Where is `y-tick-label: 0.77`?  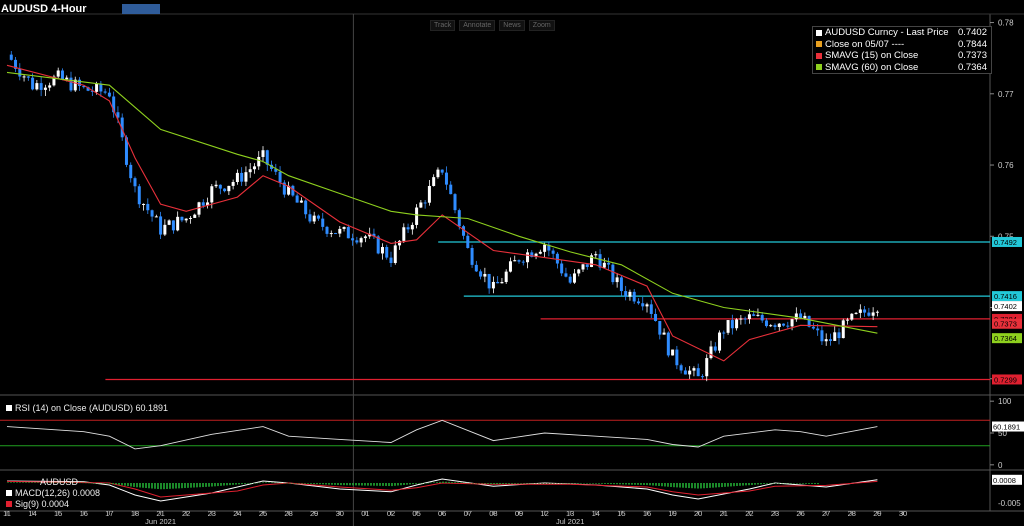 y-tick-label: 0.77 is located at coordinates (1006, 94).